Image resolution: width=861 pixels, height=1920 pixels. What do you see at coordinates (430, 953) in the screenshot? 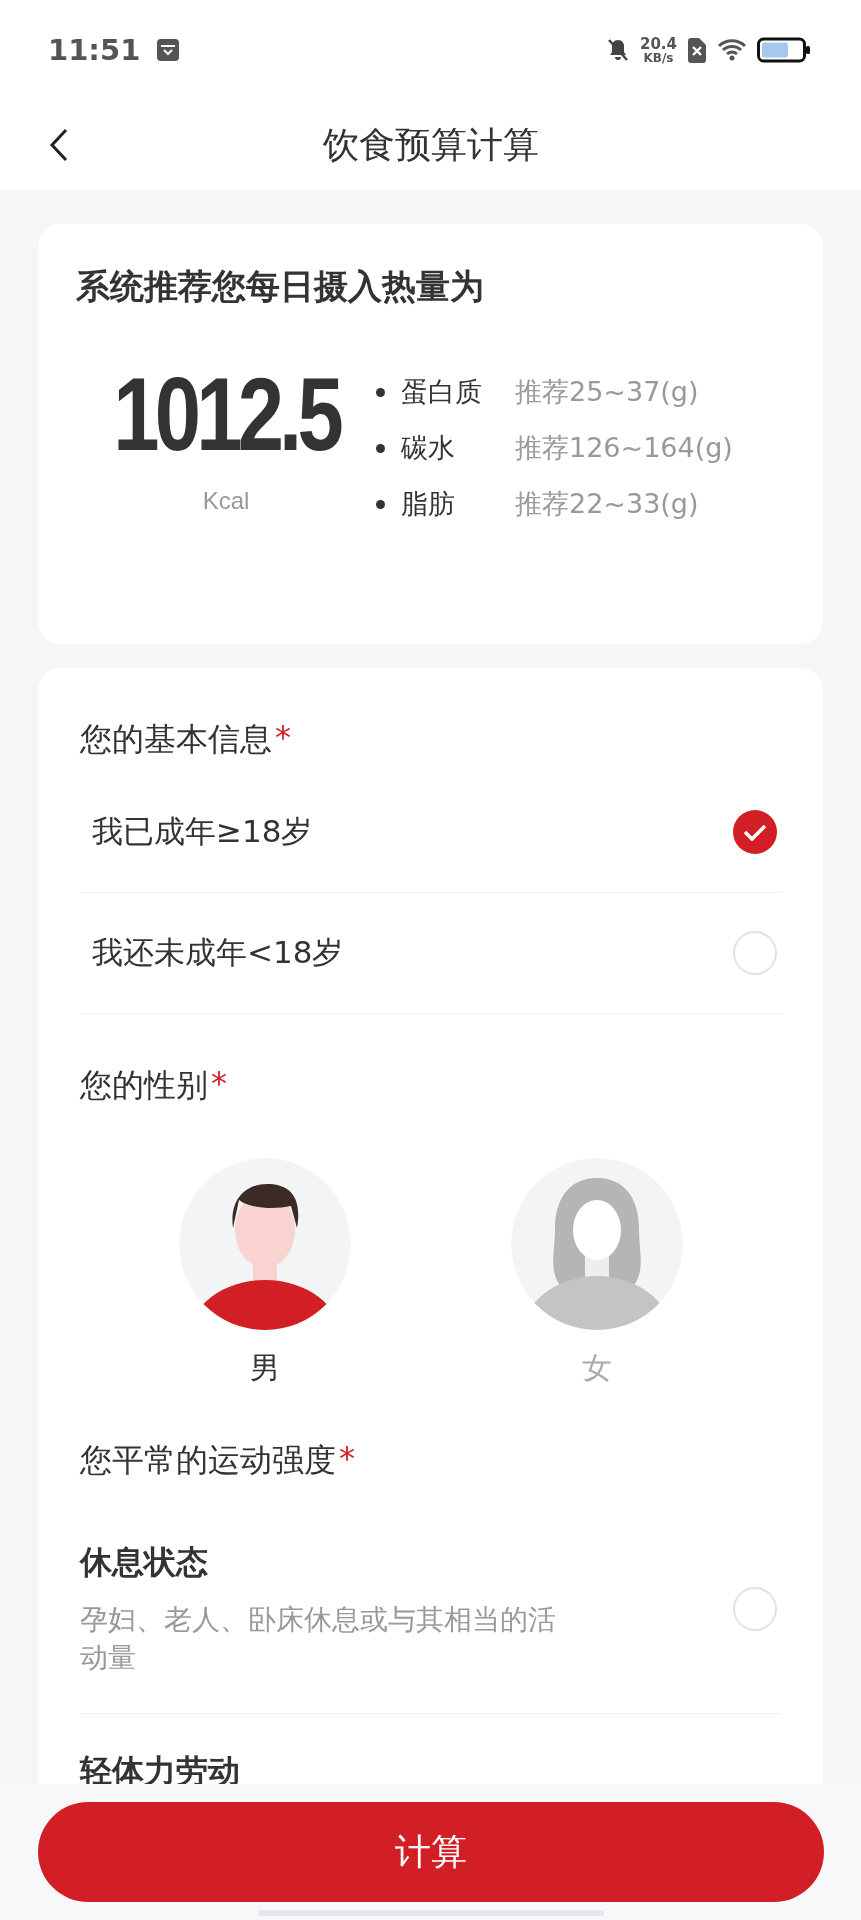
I see `age-option: 我还未成年<18岁` at bounding box center [430, 953].